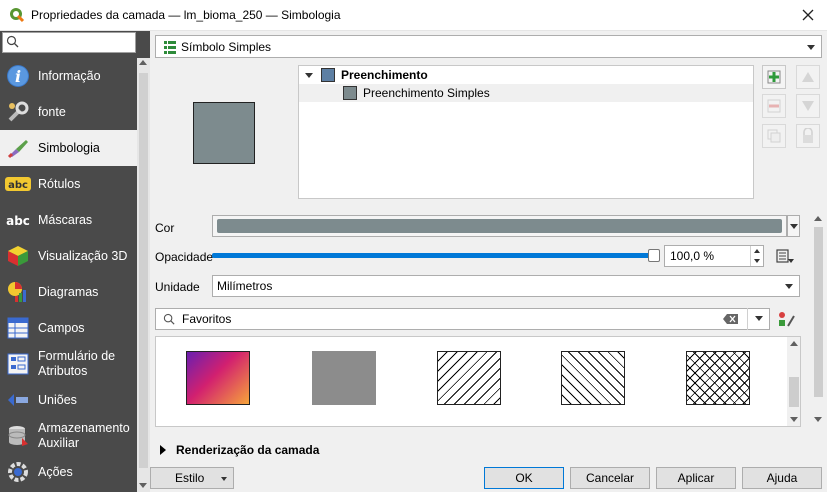  Describe the element at coordinates (18, 400) in the screenshot. I see `joins-icon` at that location.